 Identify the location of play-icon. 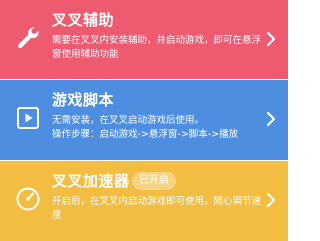
(28, 118).